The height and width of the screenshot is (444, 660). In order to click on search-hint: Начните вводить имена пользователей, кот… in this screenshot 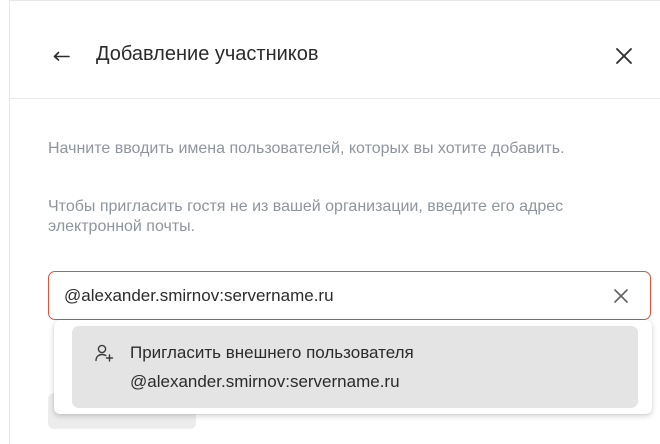, I will do `click(306, 148)`.